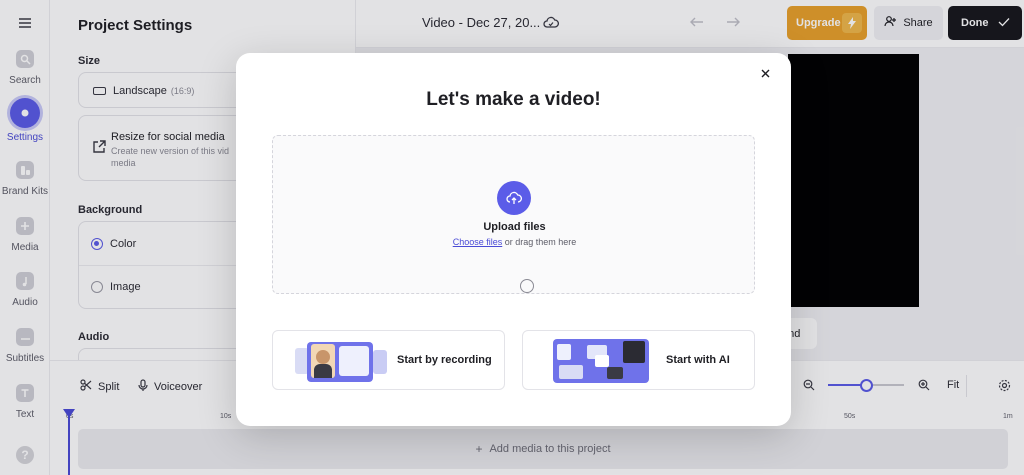 This screenshot has height=475, width=1024. I want to click on recording-illustration, so click(342, 361).